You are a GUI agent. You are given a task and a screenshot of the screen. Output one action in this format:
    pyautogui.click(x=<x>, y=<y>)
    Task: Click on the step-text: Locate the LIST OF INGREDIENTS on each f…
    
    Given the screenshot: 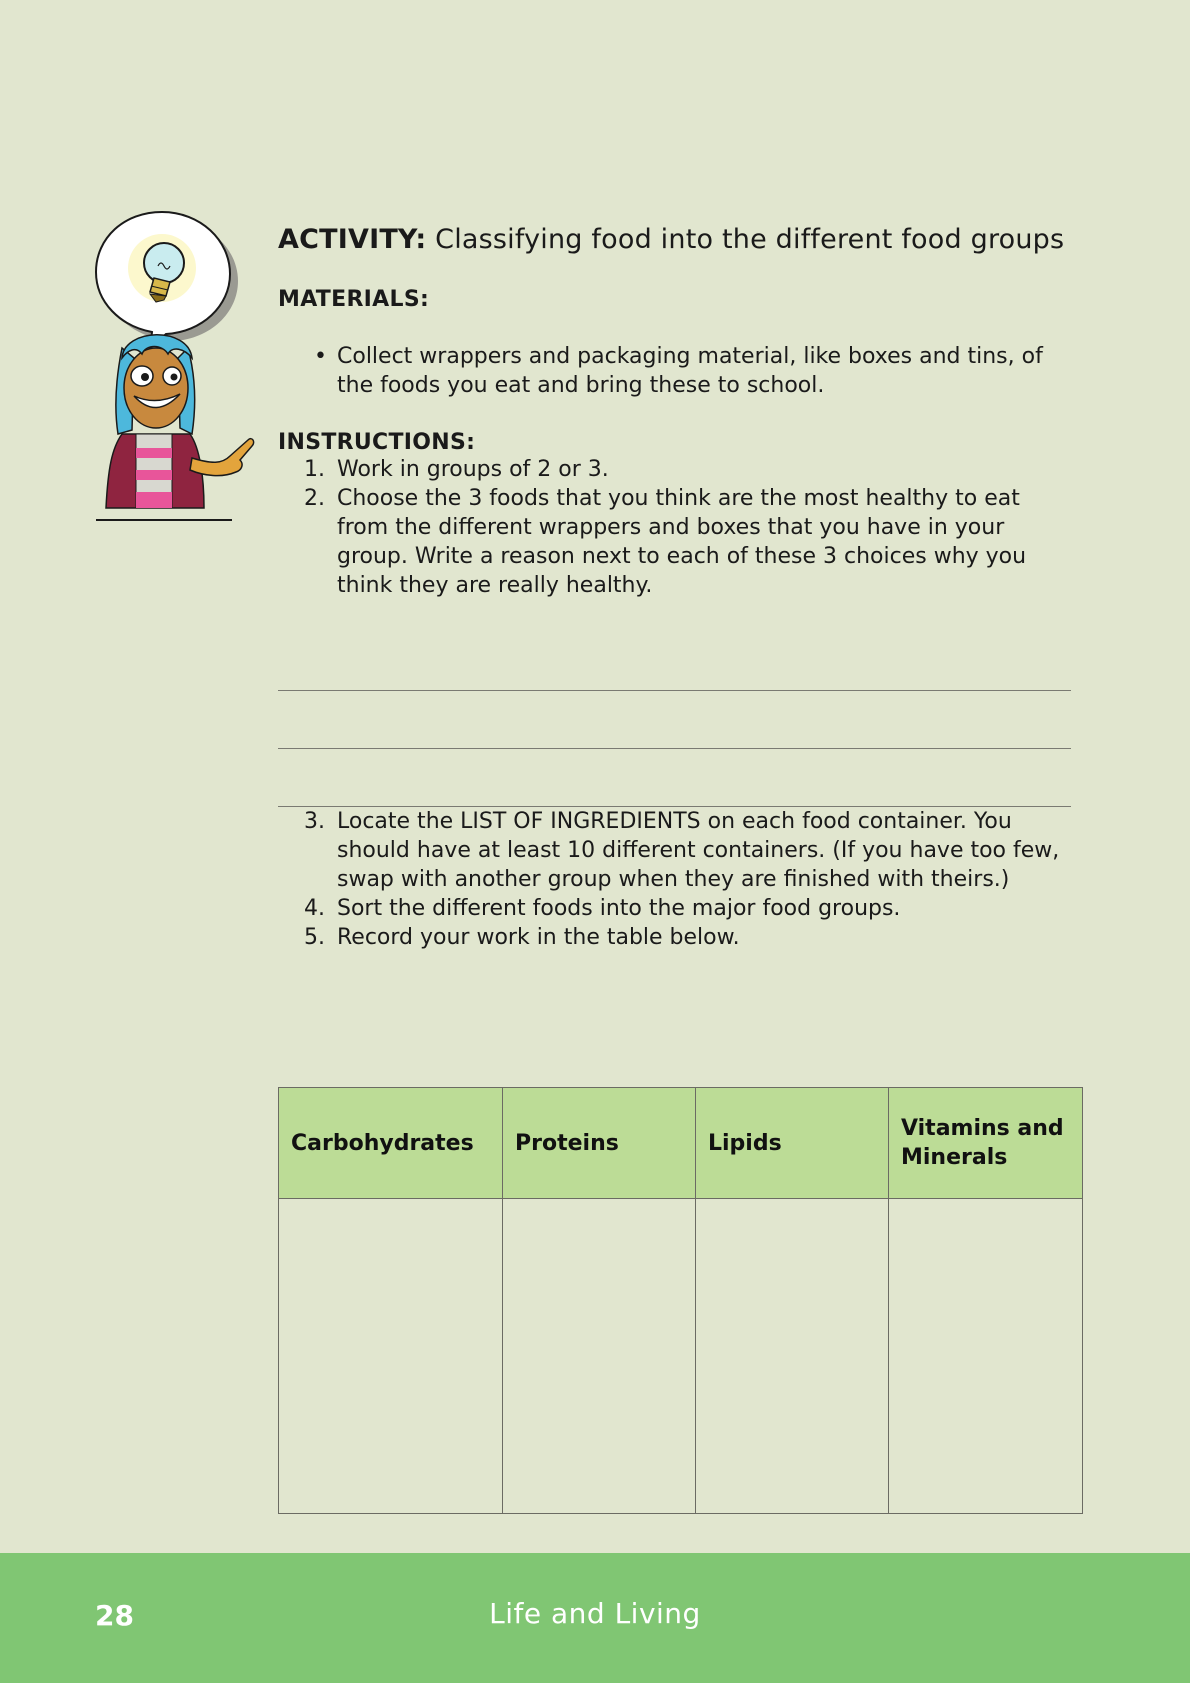 What is the action you would take?
    pyautogui.click(x=698, y=850)
    